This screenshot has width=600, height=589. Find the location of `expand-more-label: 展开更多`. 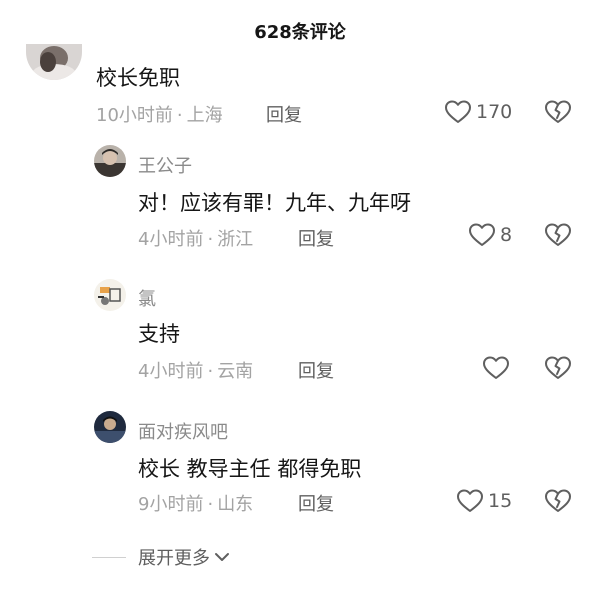

expand-more-label: 展开更多 is located at coordinates (174, 558).